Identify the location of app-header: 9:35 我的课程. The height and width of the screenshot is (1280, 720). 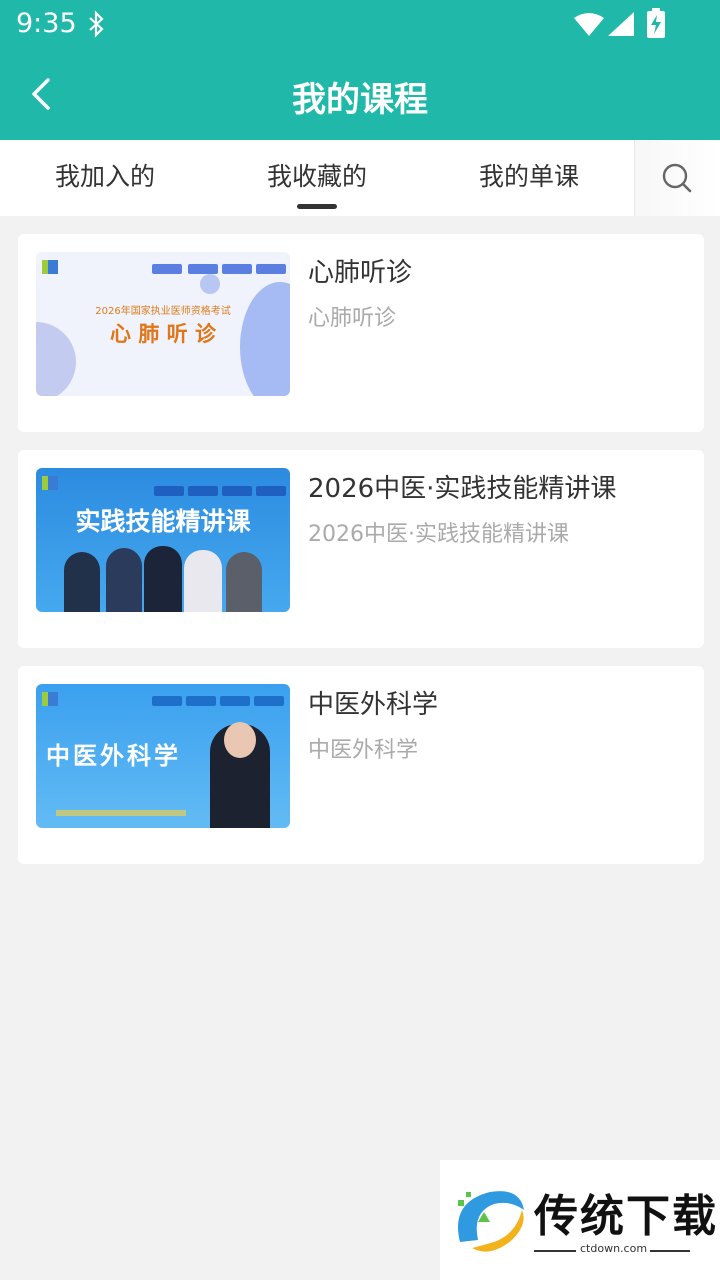
(360, 70).